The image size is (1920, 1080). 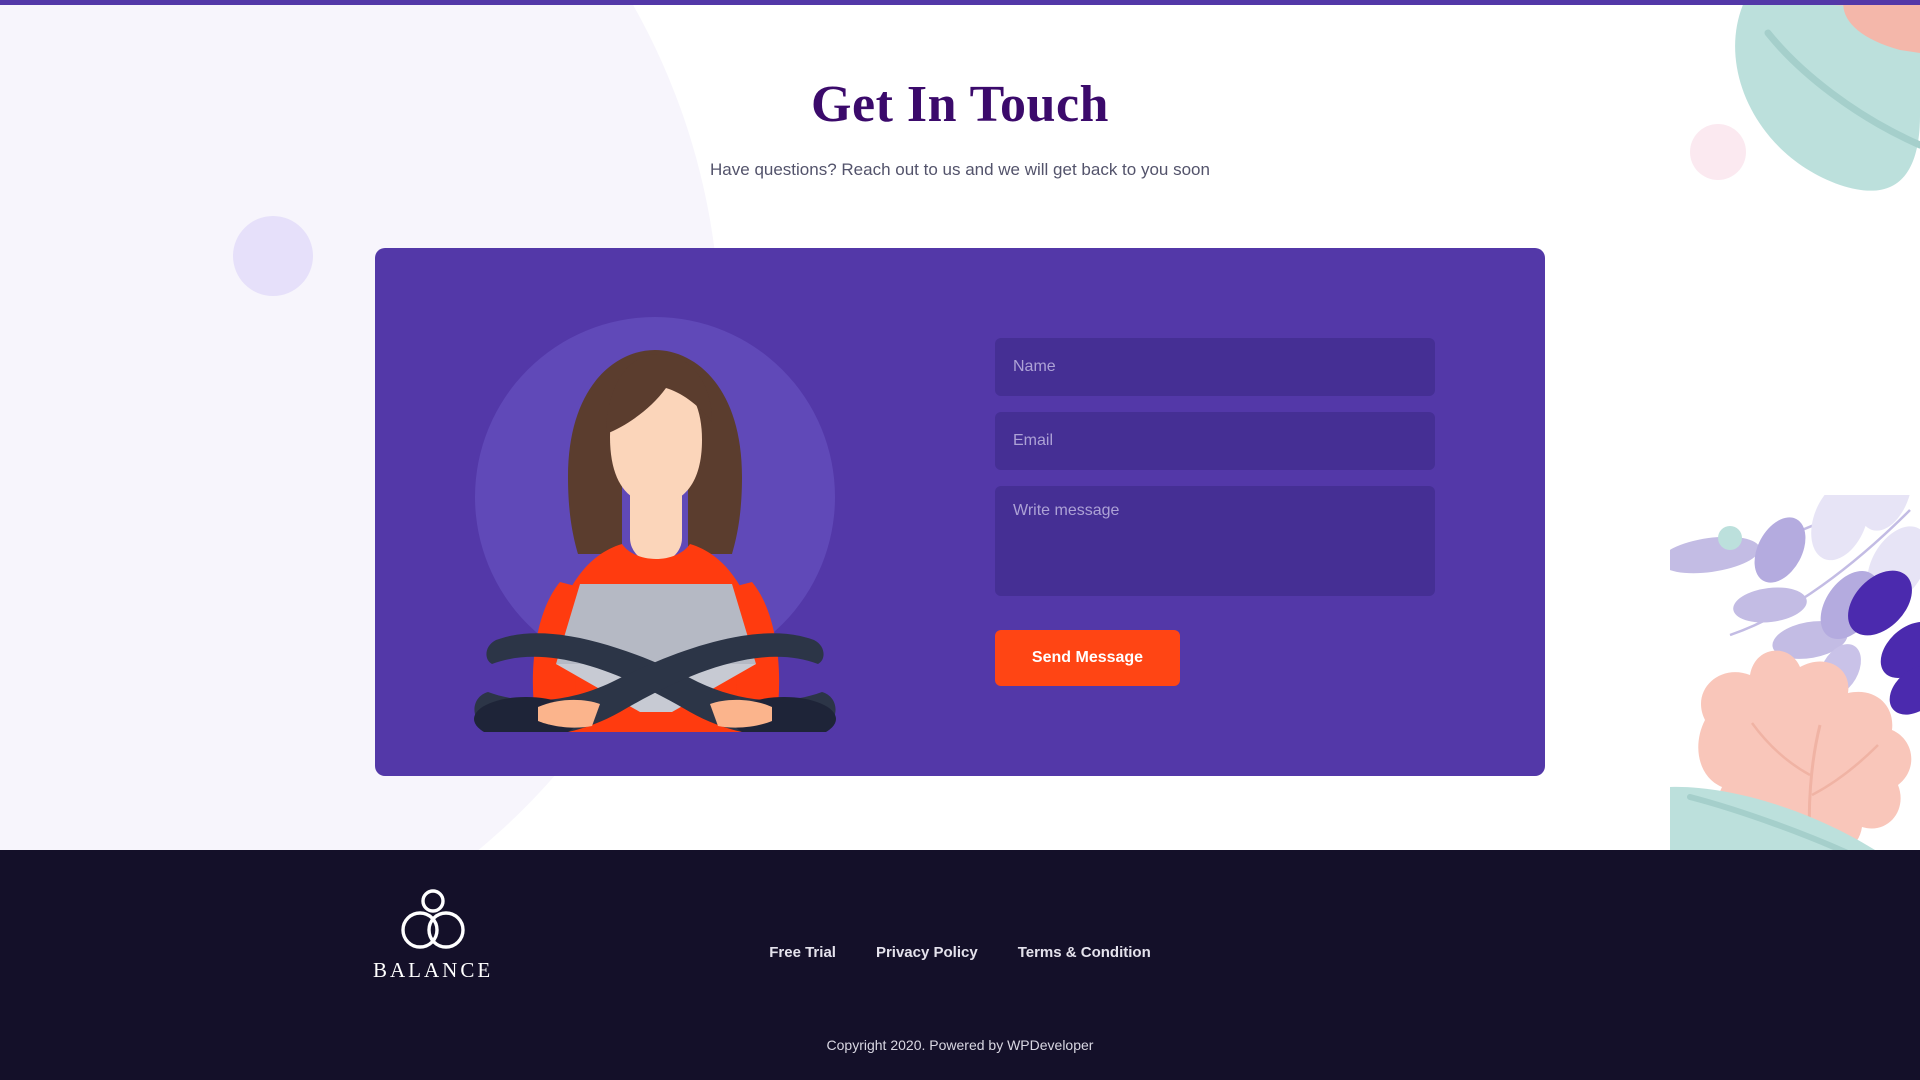 I want to click on contact-form: Send Message, so click(x=1240, y=512).